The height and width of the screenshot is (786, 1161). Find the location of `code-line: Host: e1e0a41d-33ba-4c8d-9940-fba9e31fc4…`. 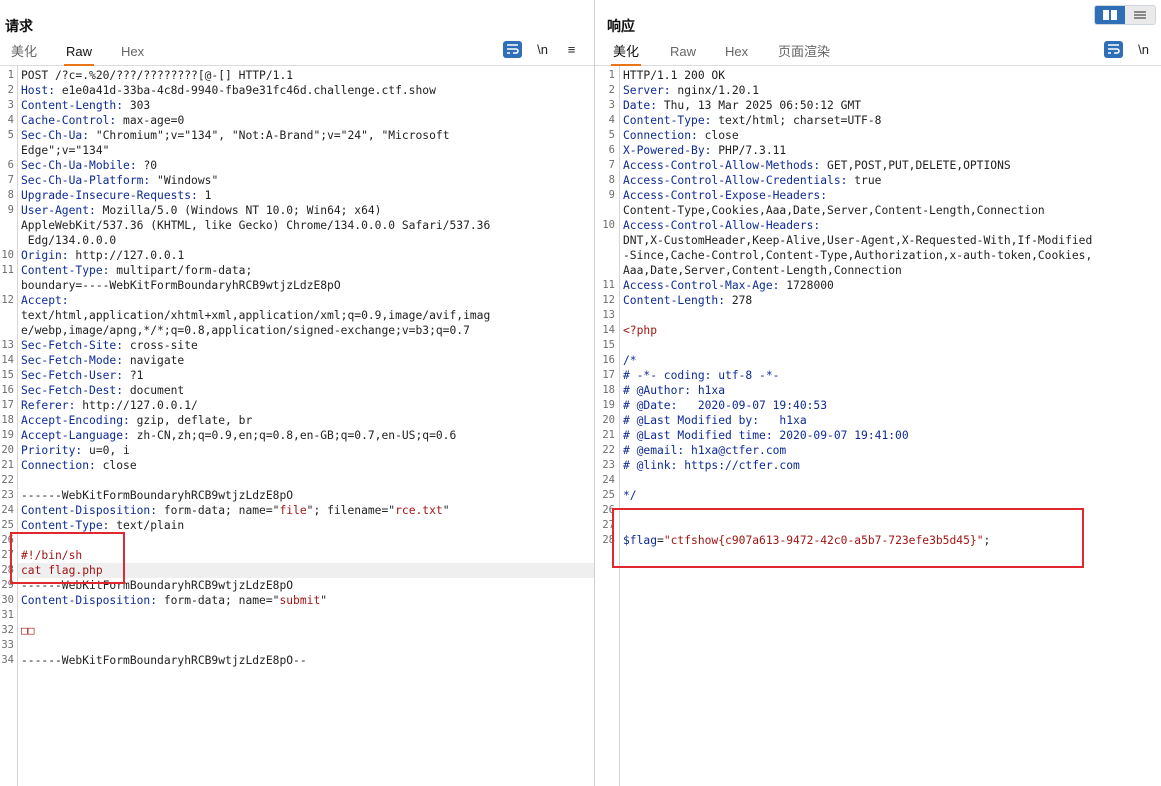

code-line: Host: e1e0a41d-33ba-4c8d-9940-fba9e31fc4… is located at coordinates (306, 90).